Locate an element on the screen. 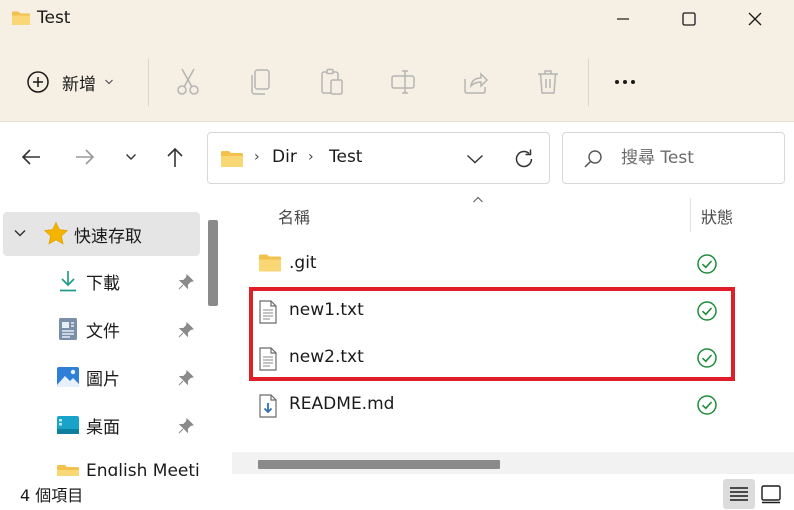 The image size is (794, 510). sidebar-item-documents: 文件 is located at coordinates (100, 329).